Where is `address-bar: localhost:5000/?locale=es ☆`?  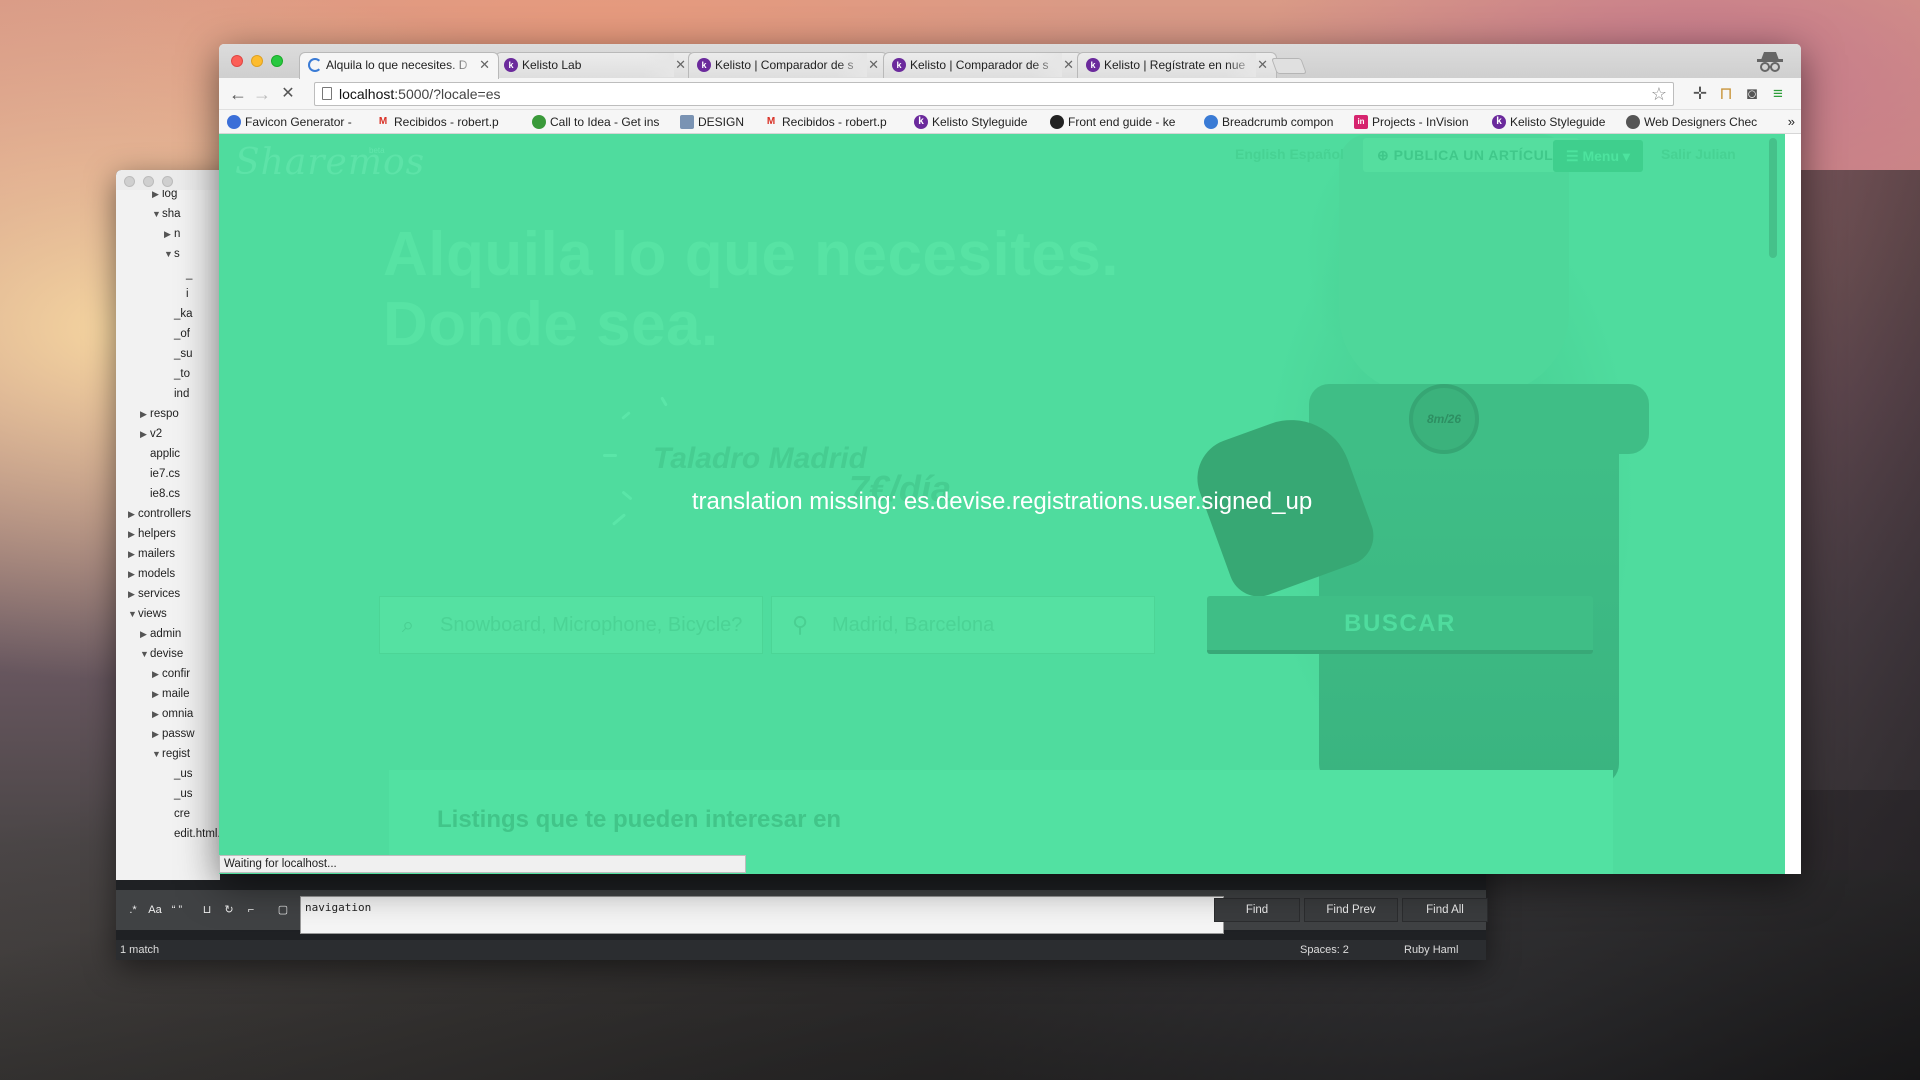 address-bar: localhost:5000/?locale=es ☆ is located at coordinates (994, 94).